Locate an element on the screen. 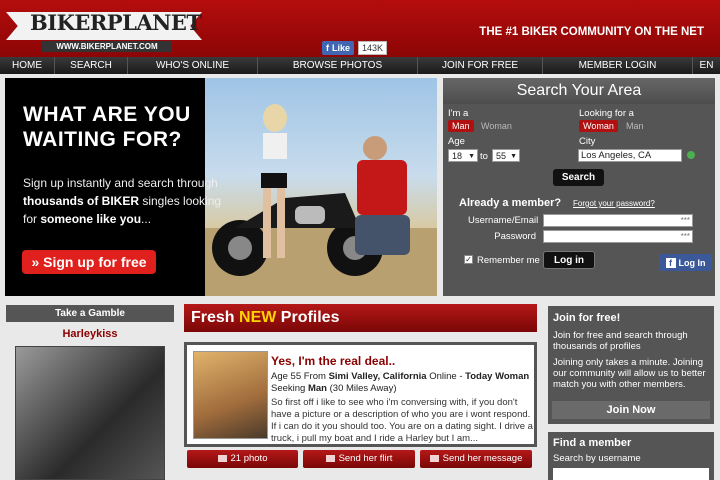  facebook-login-button: f Log In is located at coordinates (685, 262).